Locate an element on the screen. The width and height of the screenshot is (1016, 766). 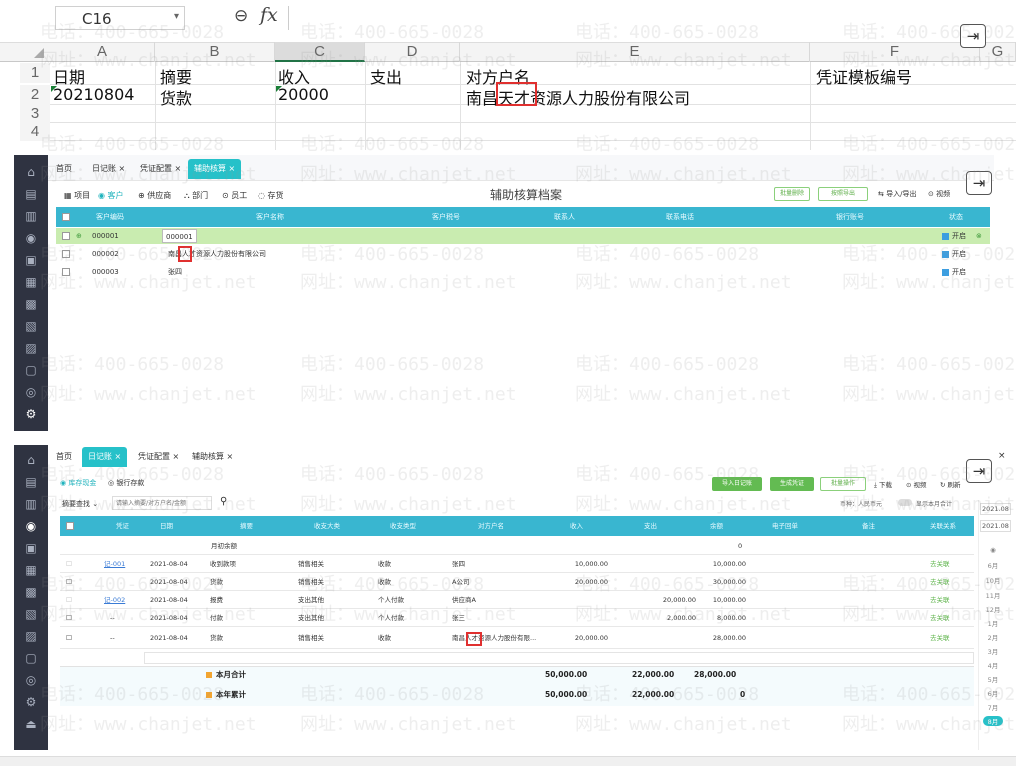
column-header: 备注 is located at coordinates (868, 526).